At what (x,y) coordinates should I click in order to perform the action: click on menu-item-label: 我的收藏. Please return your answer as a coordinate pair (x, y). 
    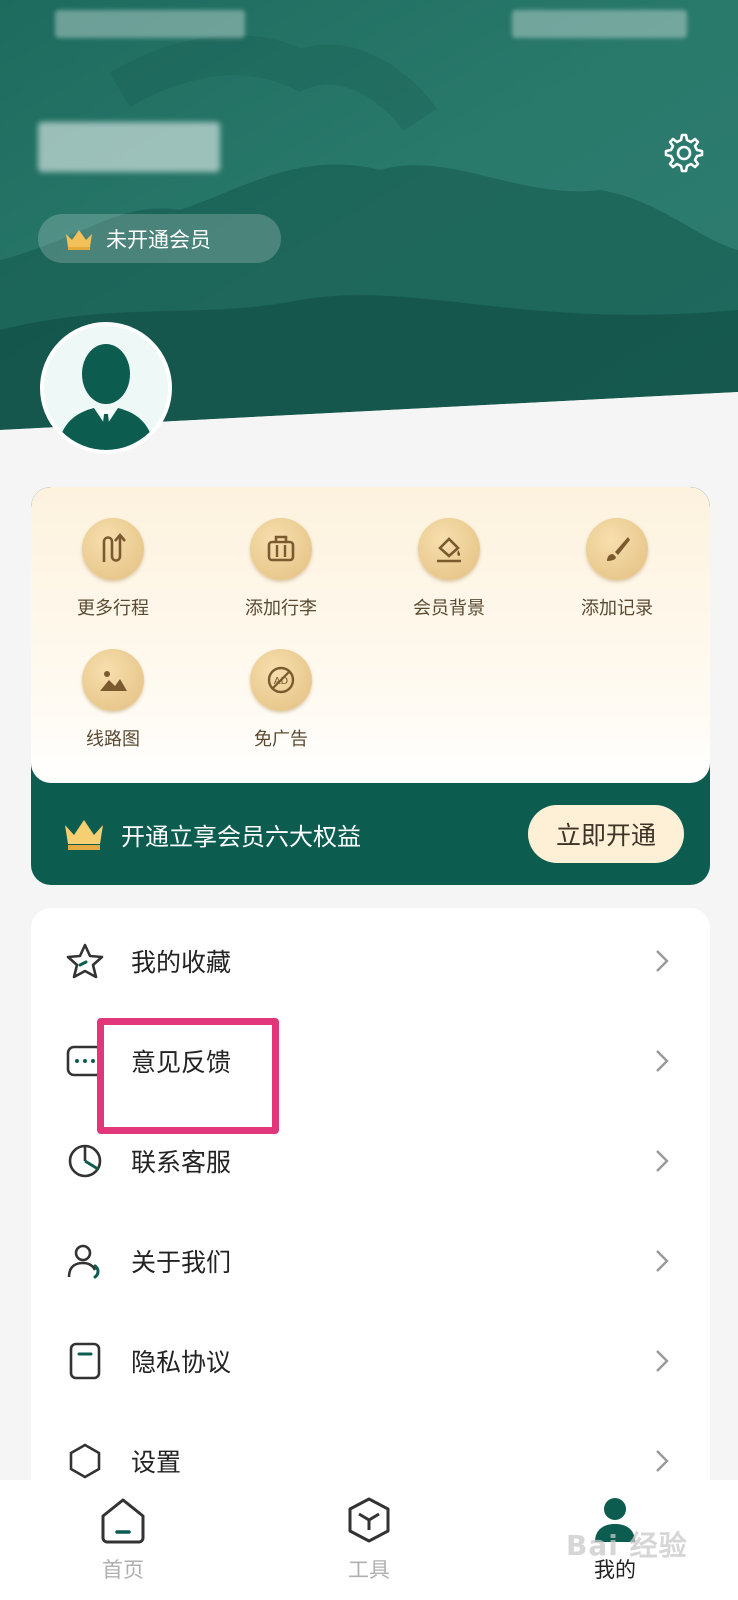
    Looking at the image, I should click on (181, 962).